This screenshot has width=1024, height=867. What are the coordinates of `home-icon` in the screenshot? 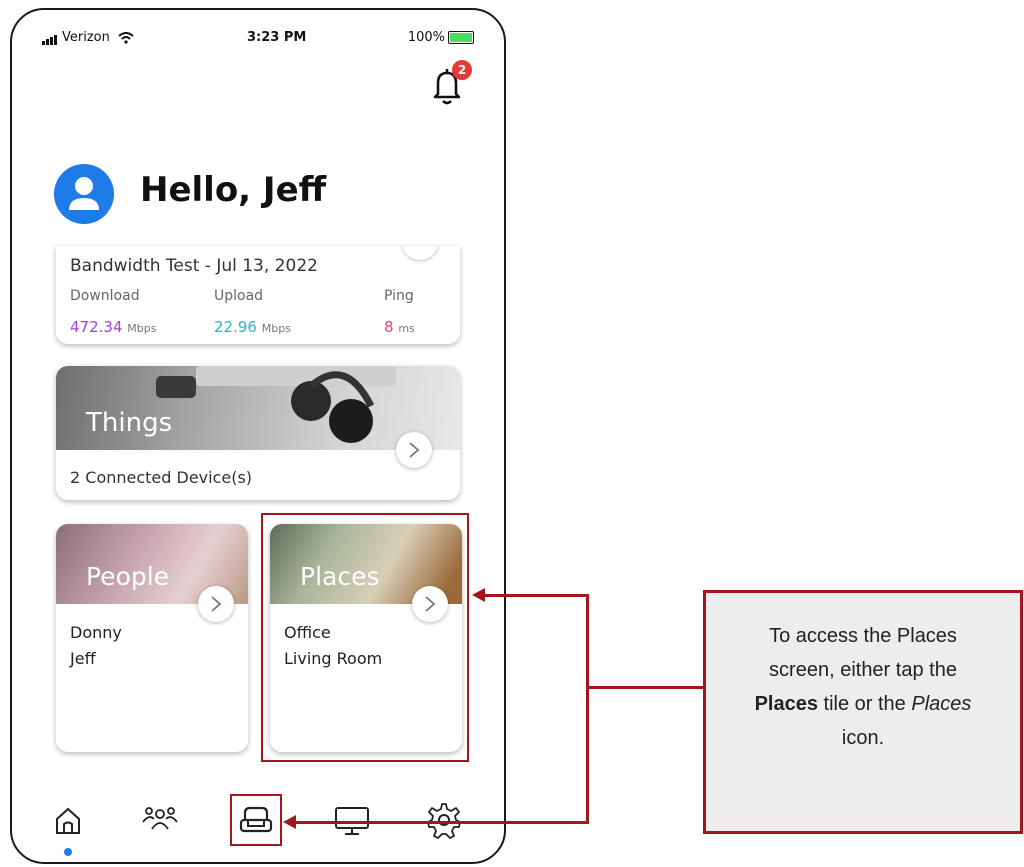 It's located at (68, 820).